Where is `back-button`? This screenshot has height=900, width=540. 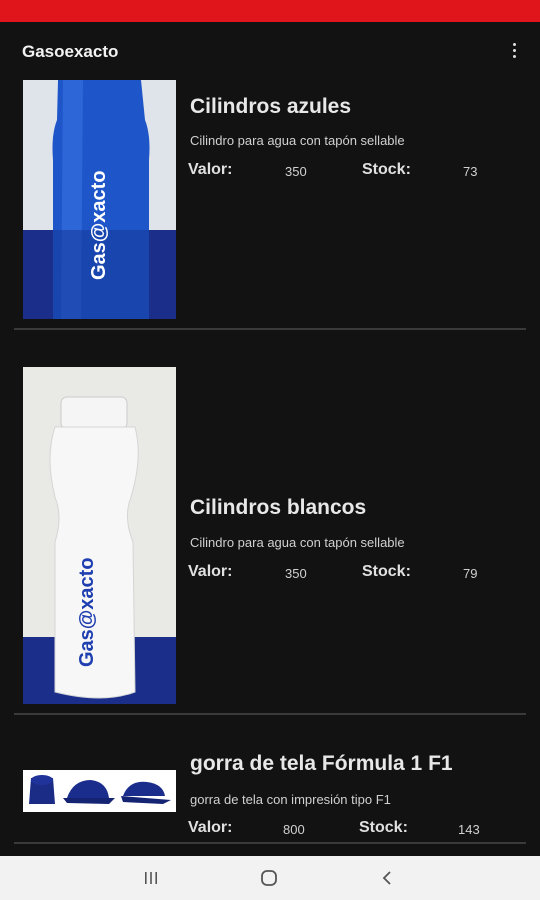
back-button is located at coordinates (387, 878).